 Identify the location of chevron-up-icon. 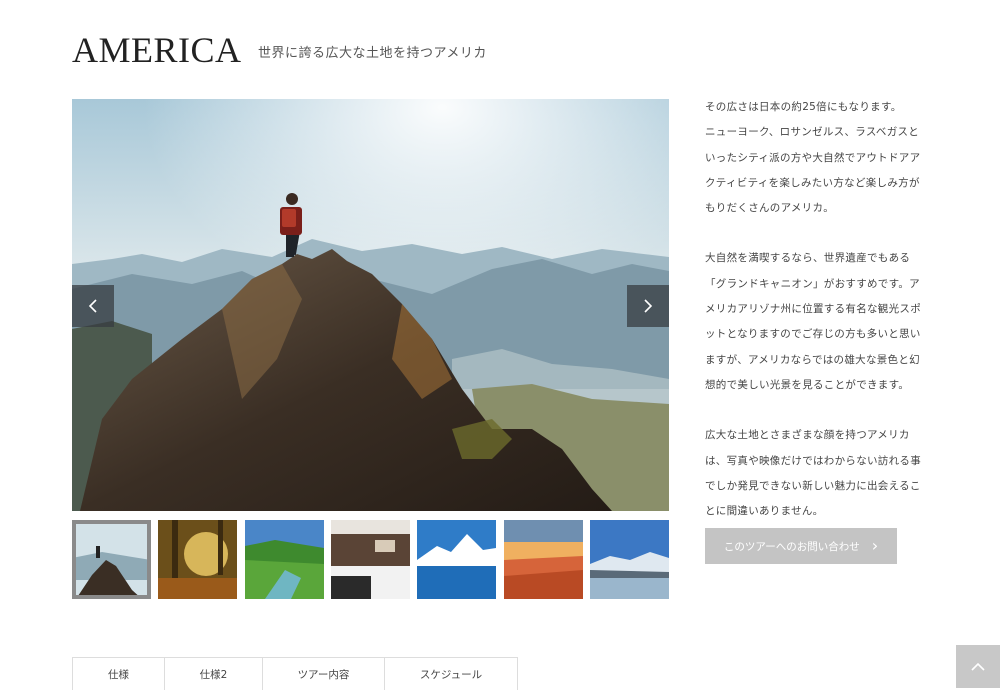
(978, 666).